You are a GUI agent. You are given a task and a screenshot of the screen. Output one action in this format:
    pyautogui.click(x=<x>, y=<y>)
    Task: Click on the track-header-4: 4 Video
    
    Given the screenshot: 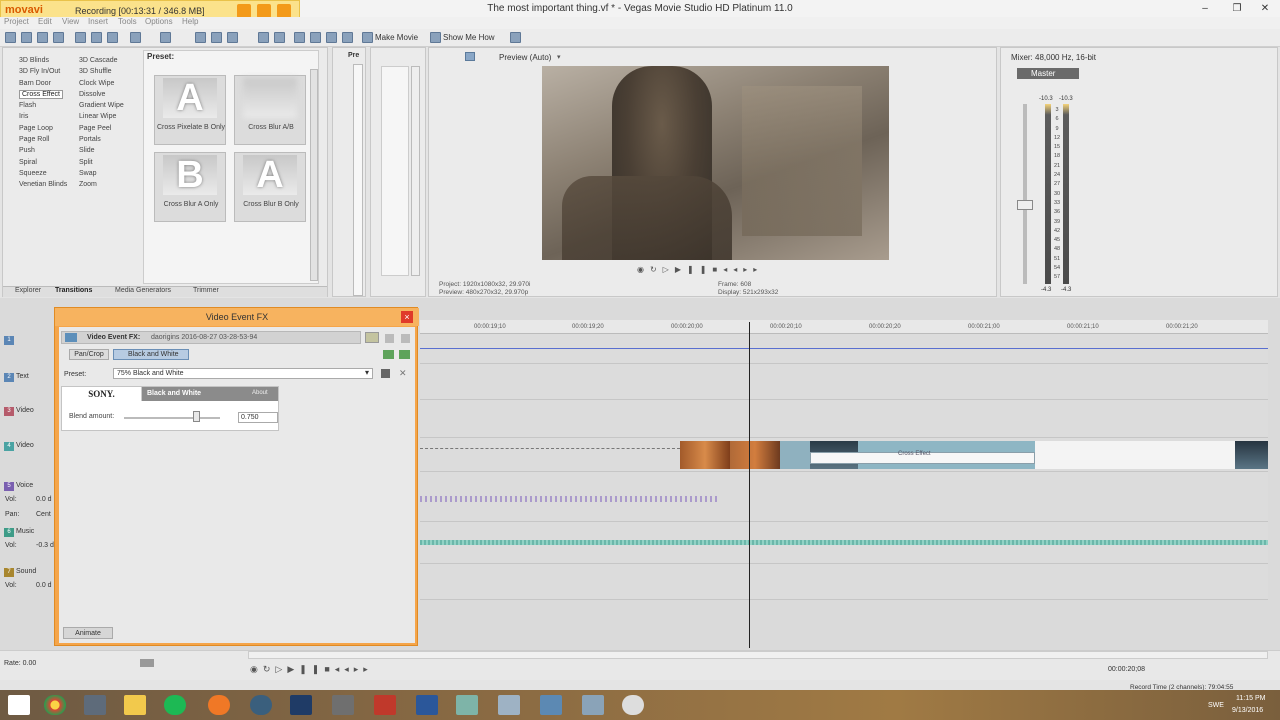 What is the action you would take?
    pyautogui.click(x=29, y=446)
    